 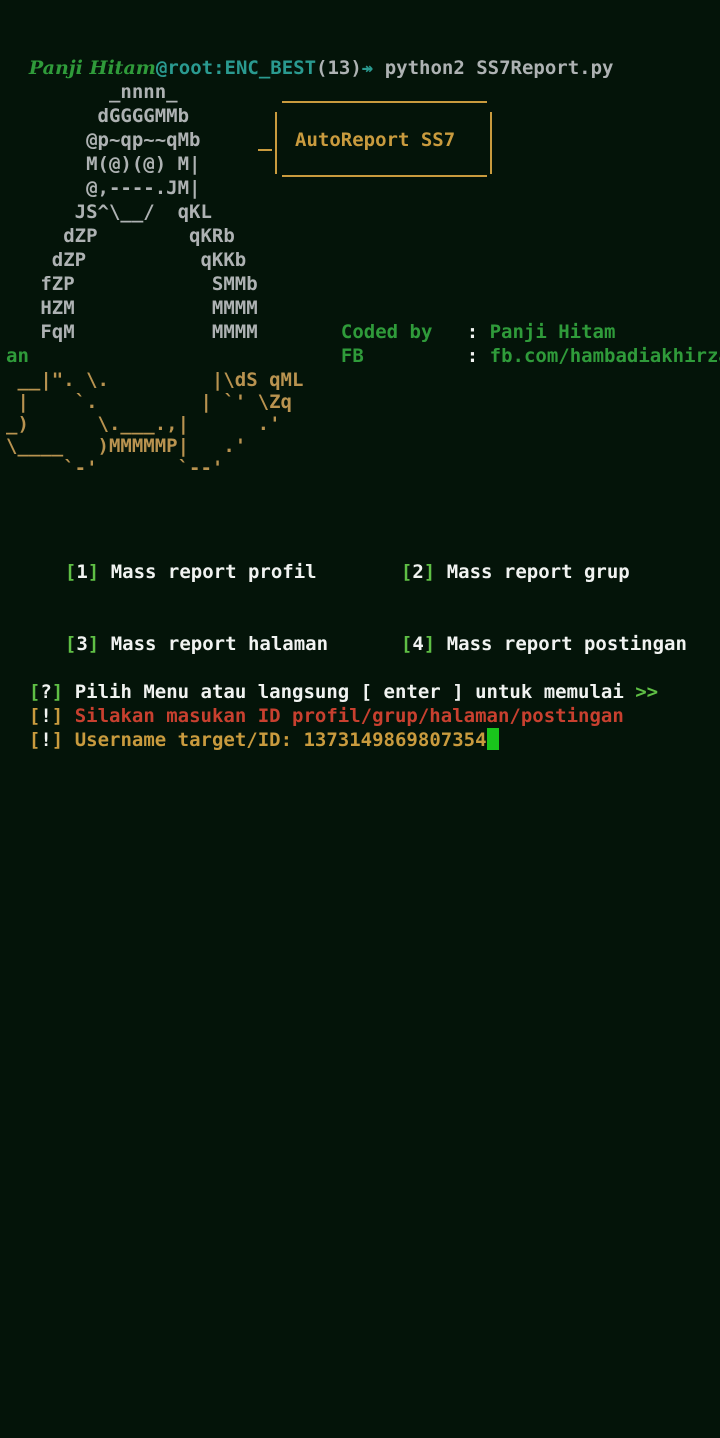 I want to click on prompt-command: python2 SS7Report.py, so click(x=499, y=68).